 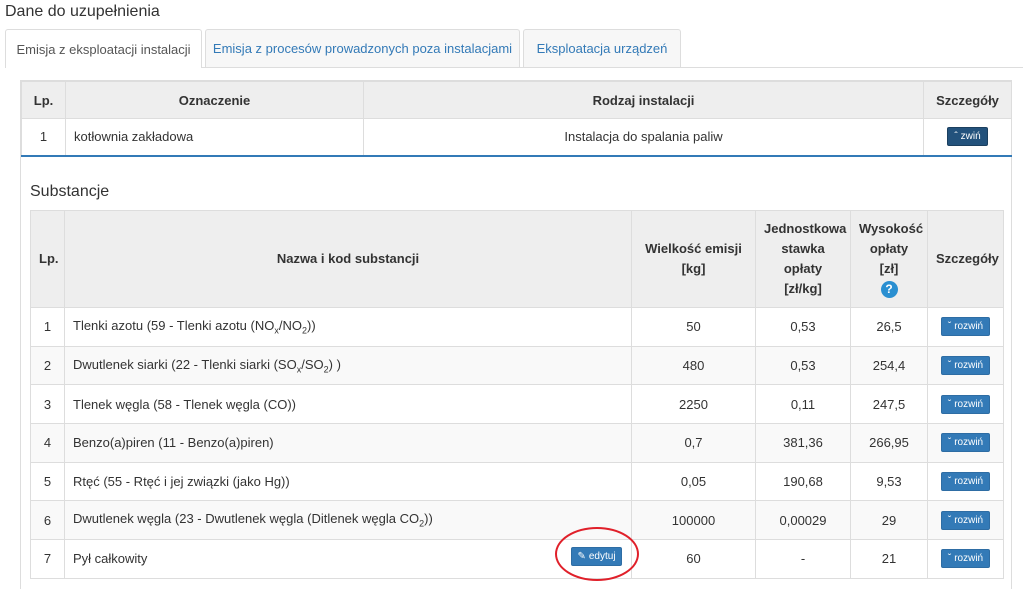 I want to click on substance-fee: 26,5, so click(x=889, y=327).